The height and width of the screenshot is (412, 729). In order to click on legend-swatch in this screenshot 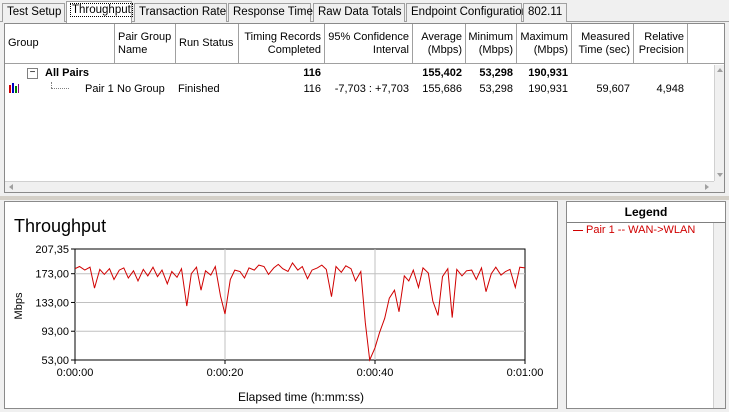, I will do `click(578, 230)`.